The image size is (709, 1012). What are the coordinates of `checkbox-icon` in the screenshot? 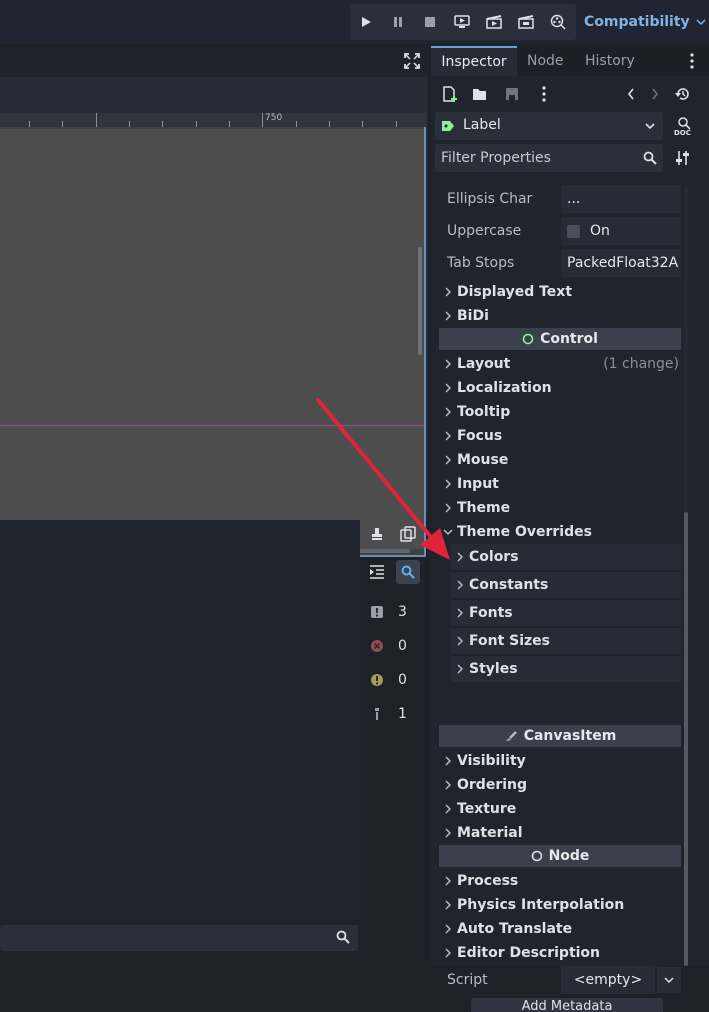 It's located at (573, 231).